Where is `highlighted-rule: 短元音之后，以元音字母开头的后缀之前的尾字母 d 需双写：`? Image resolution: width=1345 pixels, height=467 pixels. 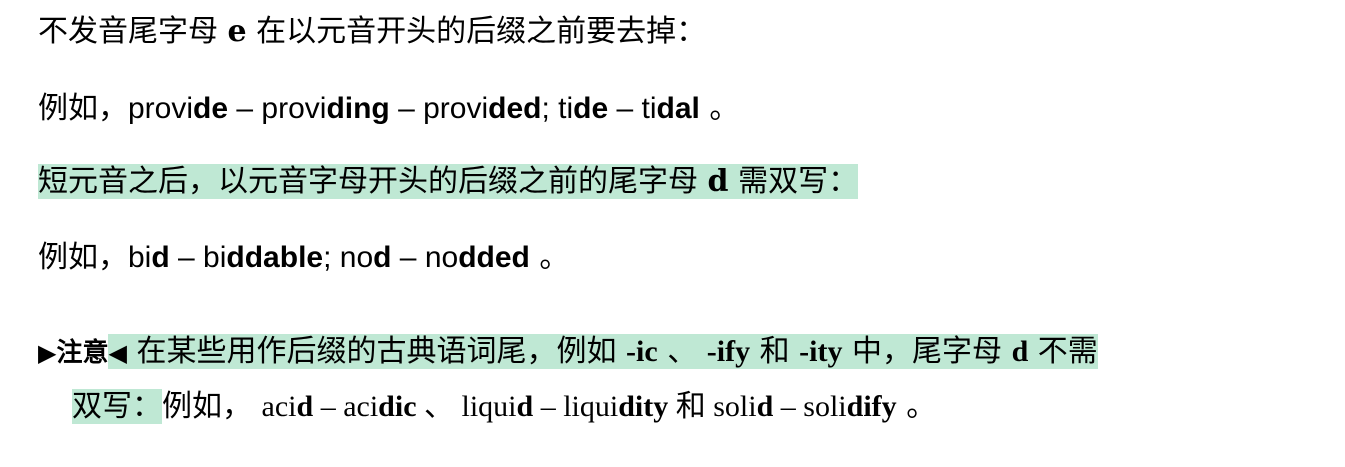 highlighted-rule: 短元音之后，以元音字母开头的后缀之前的尾字母 d 需双写： is located at coordinates (448, 181).